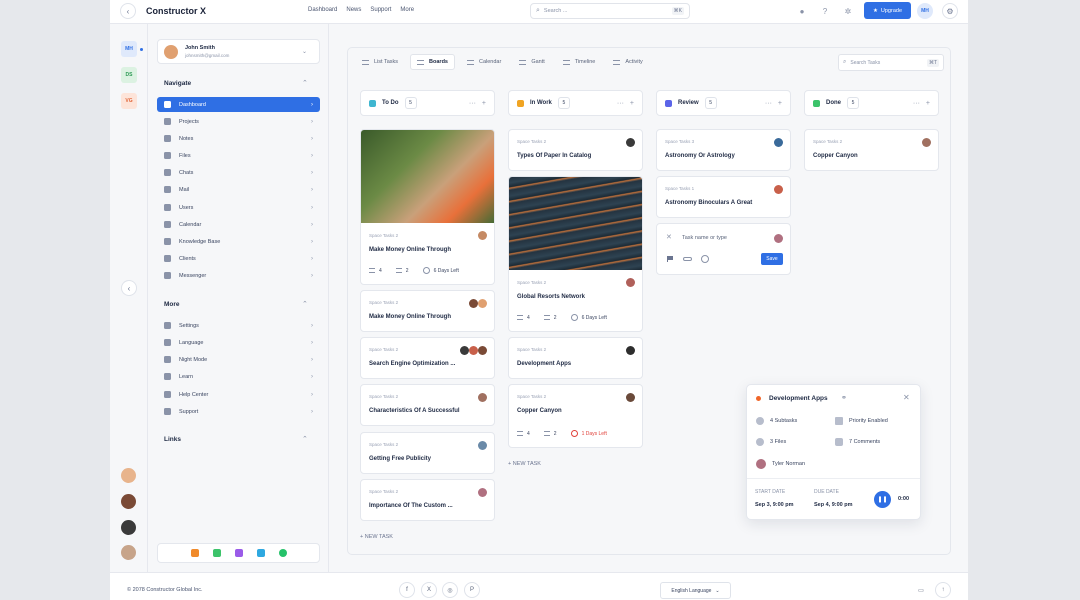 Image resolution: width=1080 pixels, height=600 pixels. I want to click on arrow-up-icon: ↑, so click(943, 590).